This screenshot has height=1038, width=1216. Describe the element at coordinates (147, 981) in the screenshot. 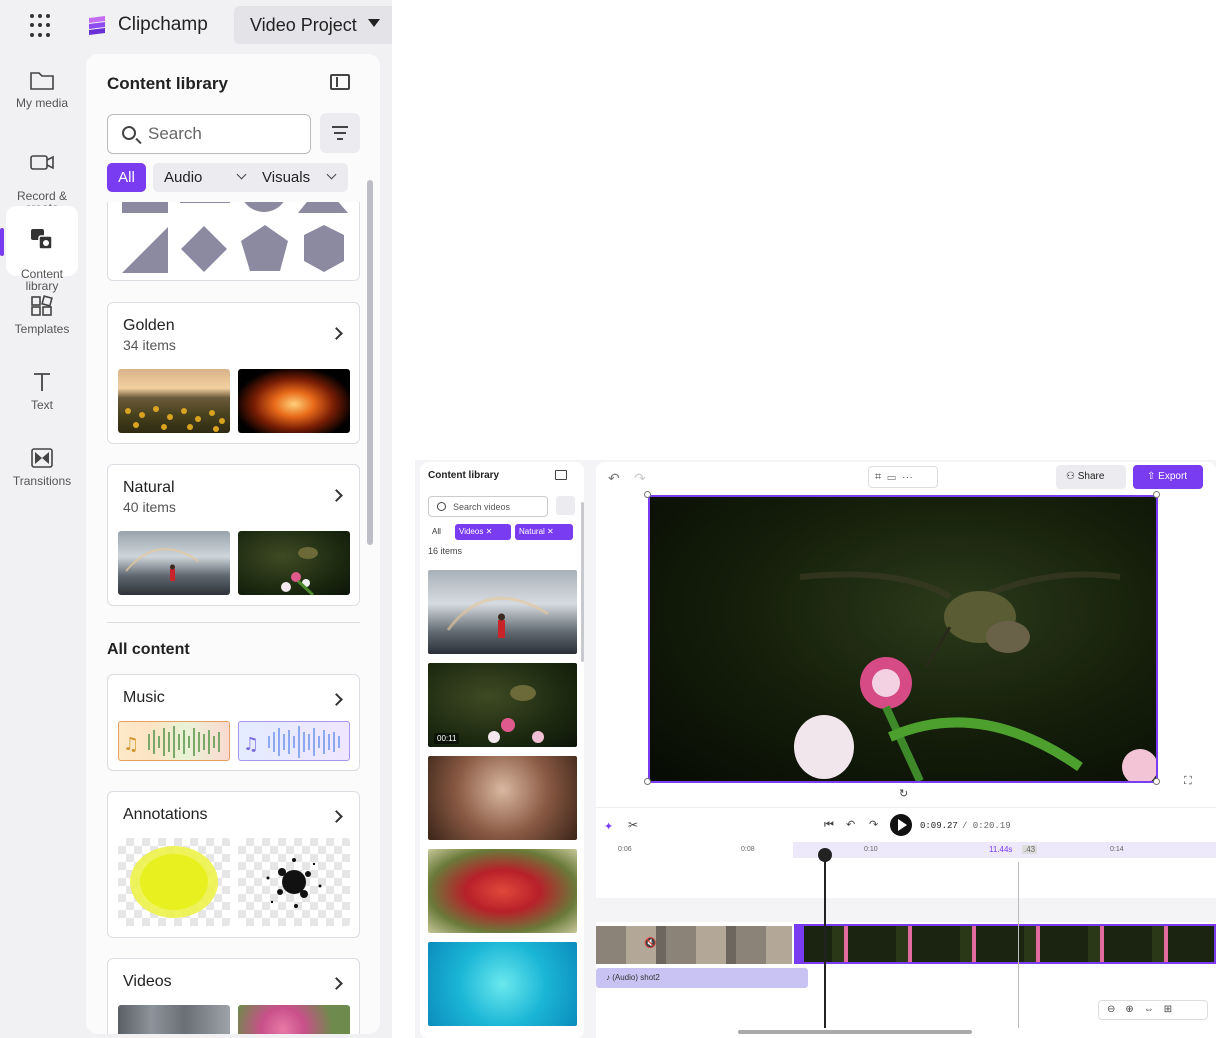

I see `category-title: Videos` at that location.